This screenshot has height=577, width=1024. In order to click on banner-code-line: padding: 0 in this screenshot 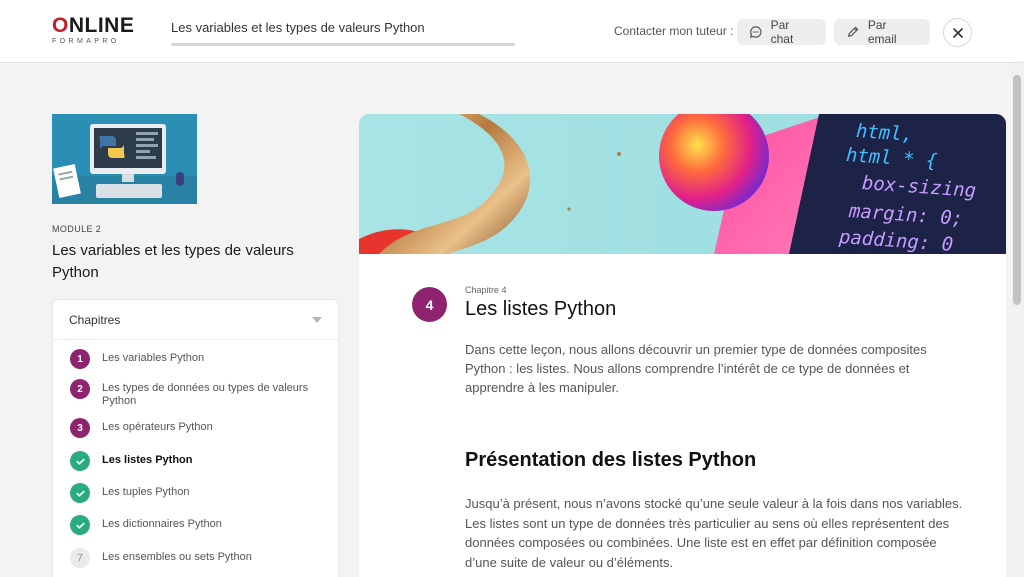, I will do `click(896, 240)`.